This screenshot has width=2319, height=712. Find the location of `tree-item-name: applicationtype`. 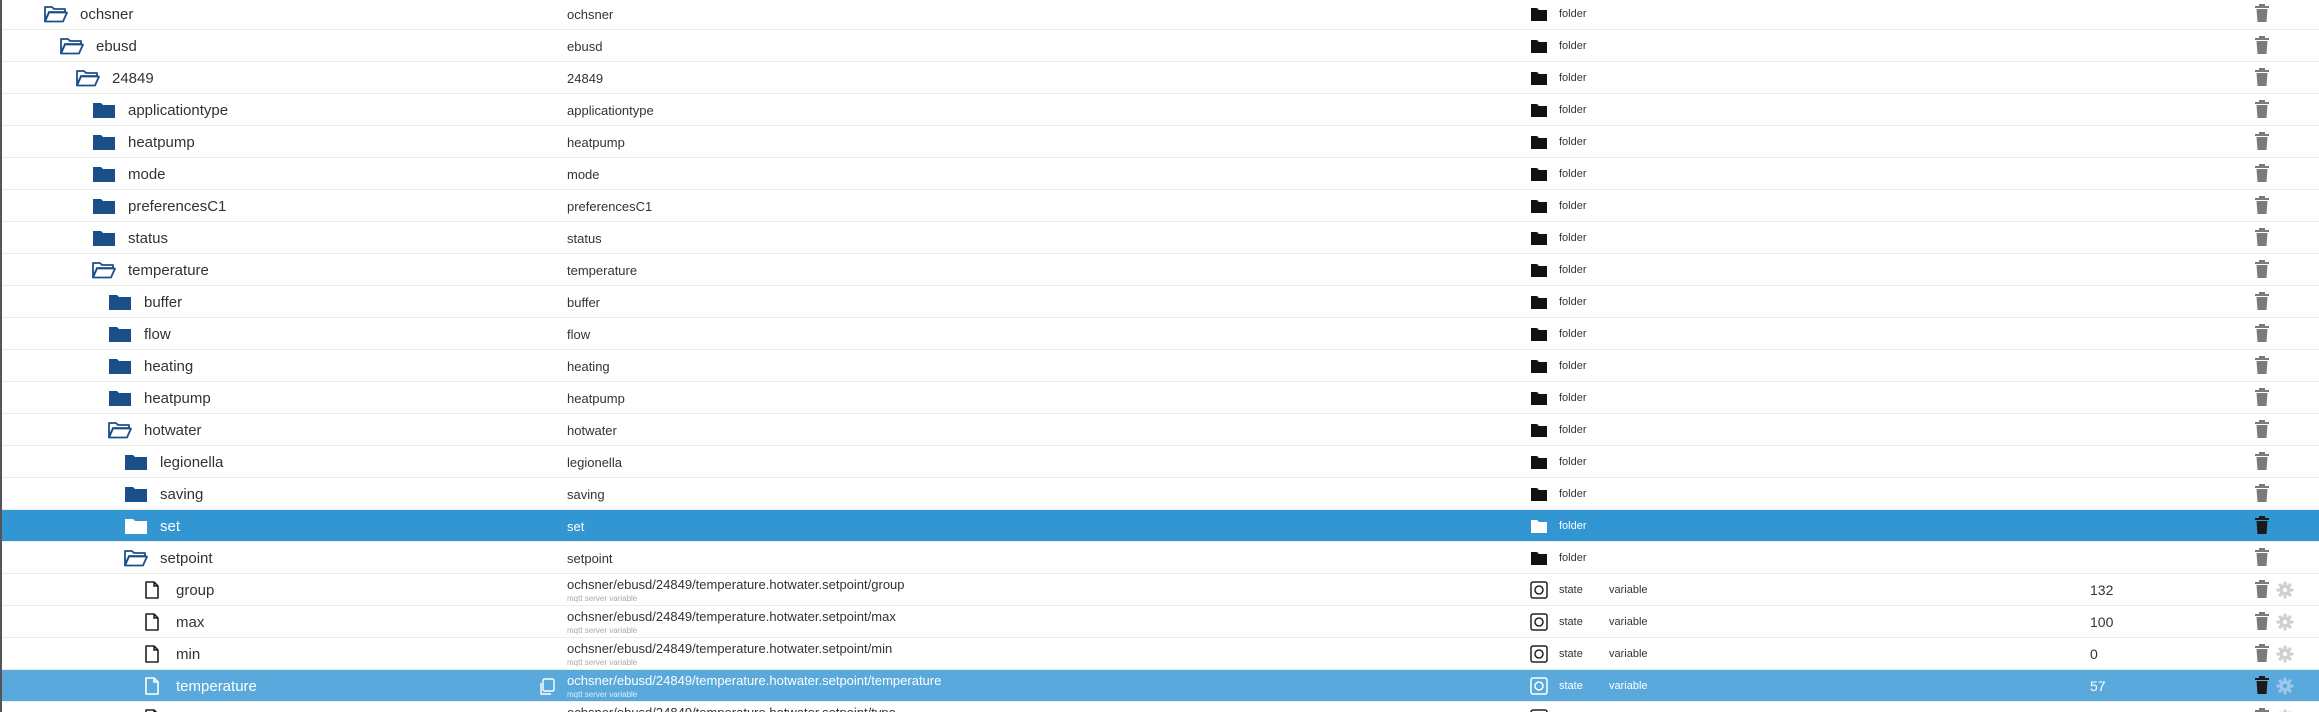

tree-item-name: applicationtype is located at coordinates (178, 110).